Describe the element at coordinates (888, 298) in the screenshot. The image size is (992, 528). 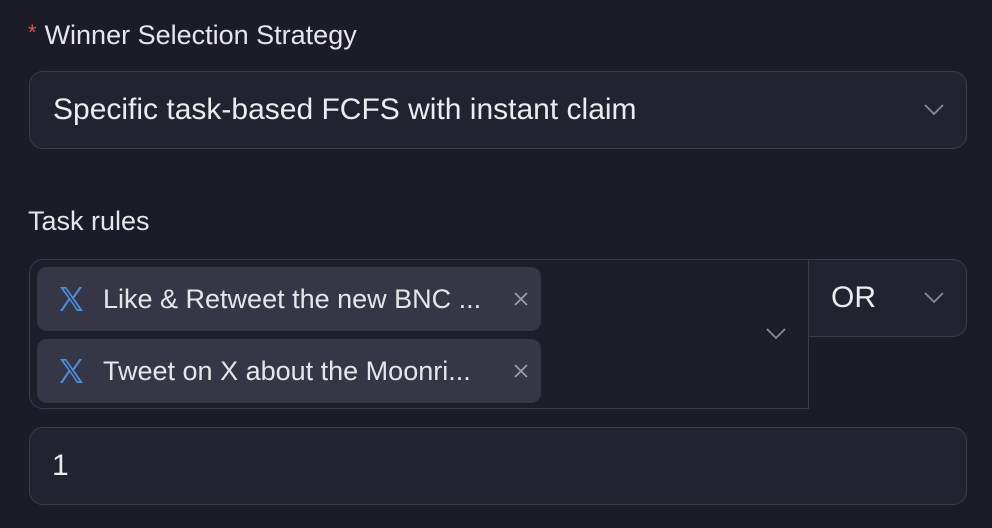
I see `logic-operator-select: OR` at that location.